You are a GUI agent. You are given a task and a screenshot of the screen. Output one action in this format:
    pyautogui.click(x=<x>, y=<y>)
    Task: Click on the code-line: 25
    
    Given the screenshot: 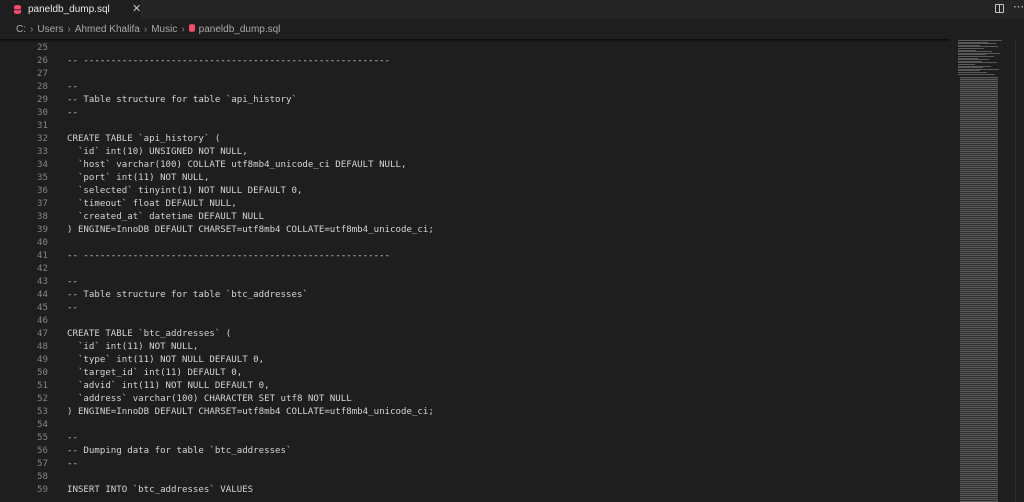 What is the action you would take?
    pyautogui.click(x=475, y=48)
    